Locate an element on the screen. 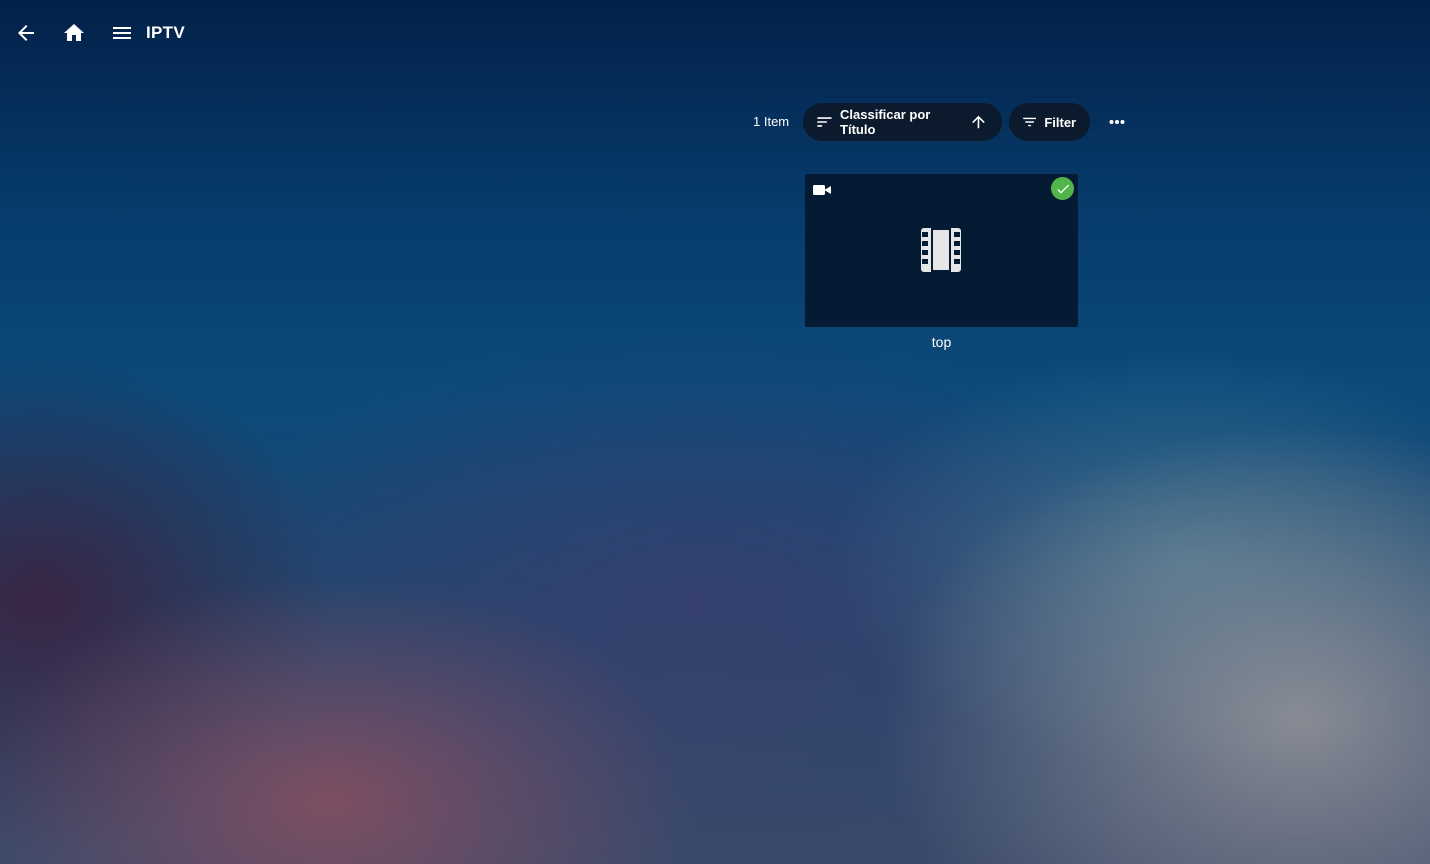  hamburger-menu-icon is located at coordinates (122, 33).